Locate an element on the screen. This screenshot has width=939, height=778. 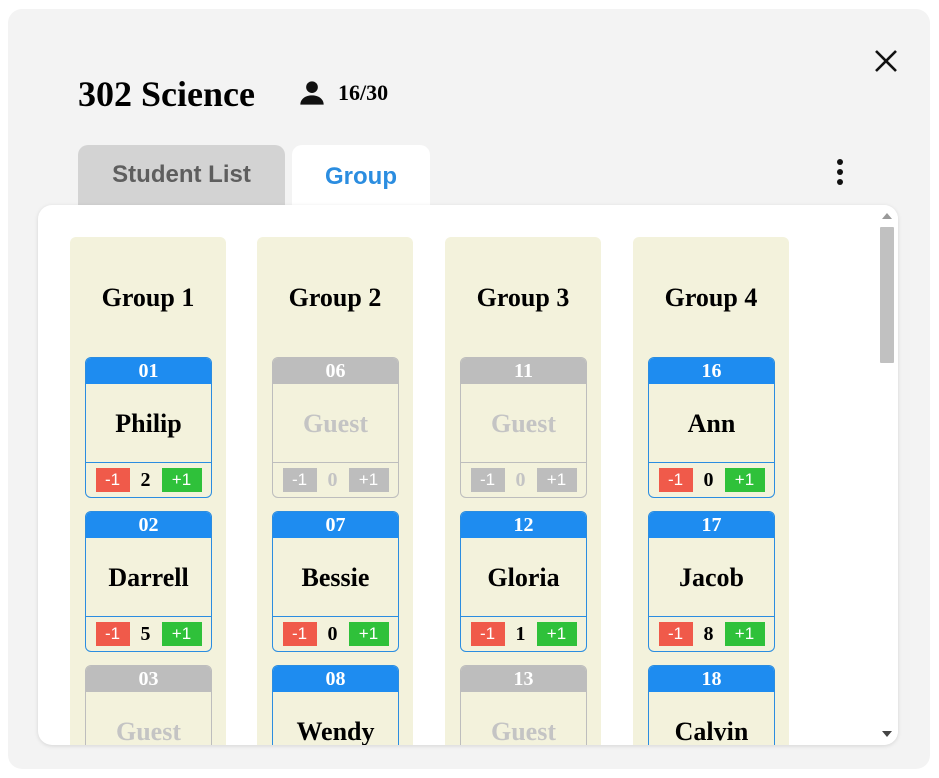
student-name: Bessie is located at coordinates (335, 577).